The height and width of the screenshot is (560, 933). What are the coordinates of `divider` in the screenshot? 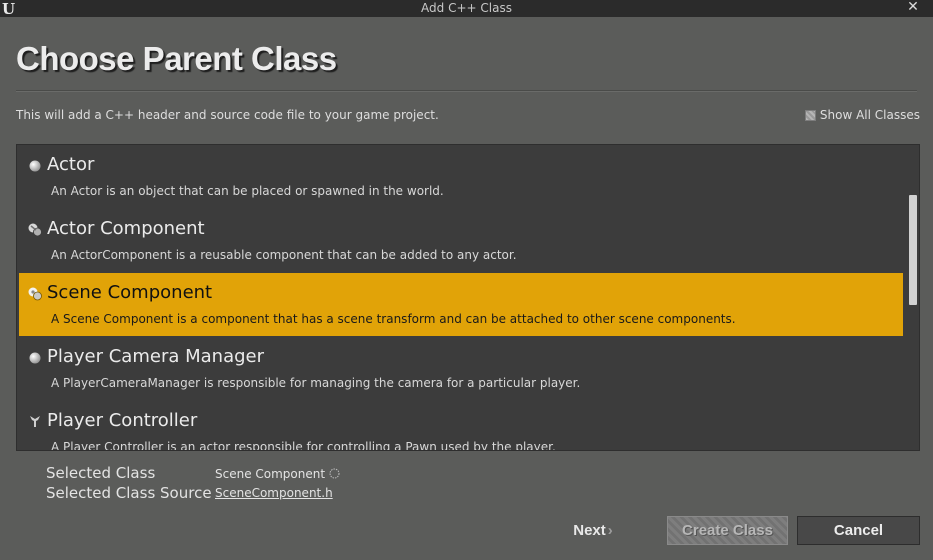 It's located at (466, 90).